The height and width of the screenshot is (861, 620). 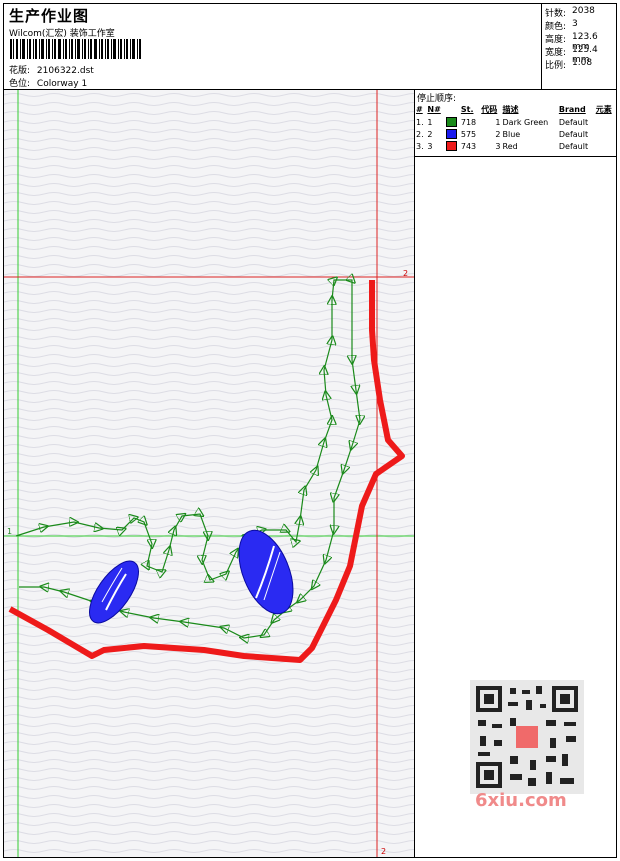 What do you see at coordinates (405, 273) in the screenshot?
I see `frame-marker-top: 2` at bounding box center [405, 273].